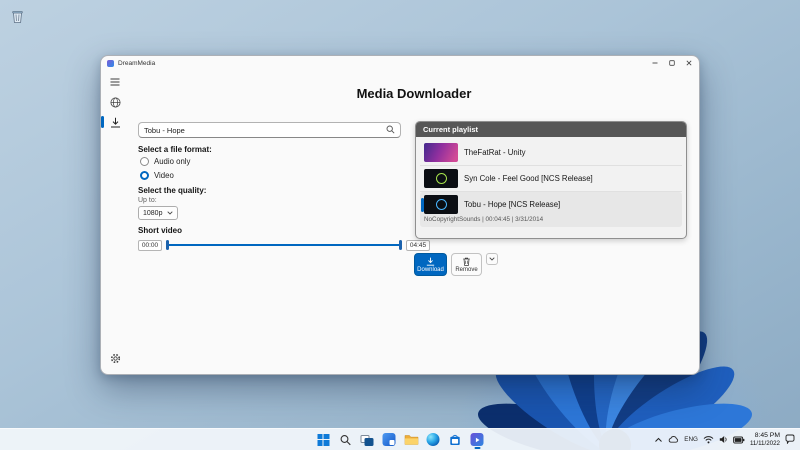  Describe the element at coordinates (160, 230) in the screenshot. I see `trim-section-label: Short video` at that location.